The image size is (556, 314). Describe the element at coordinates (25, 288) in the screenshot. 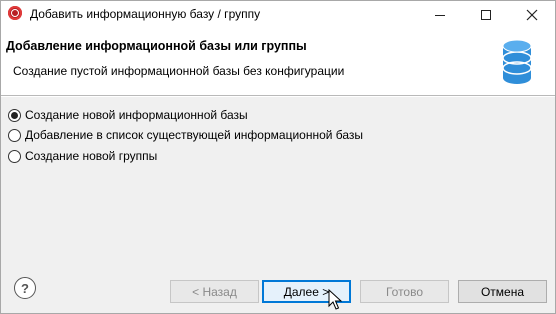

I see `help-button: ?` at that location.